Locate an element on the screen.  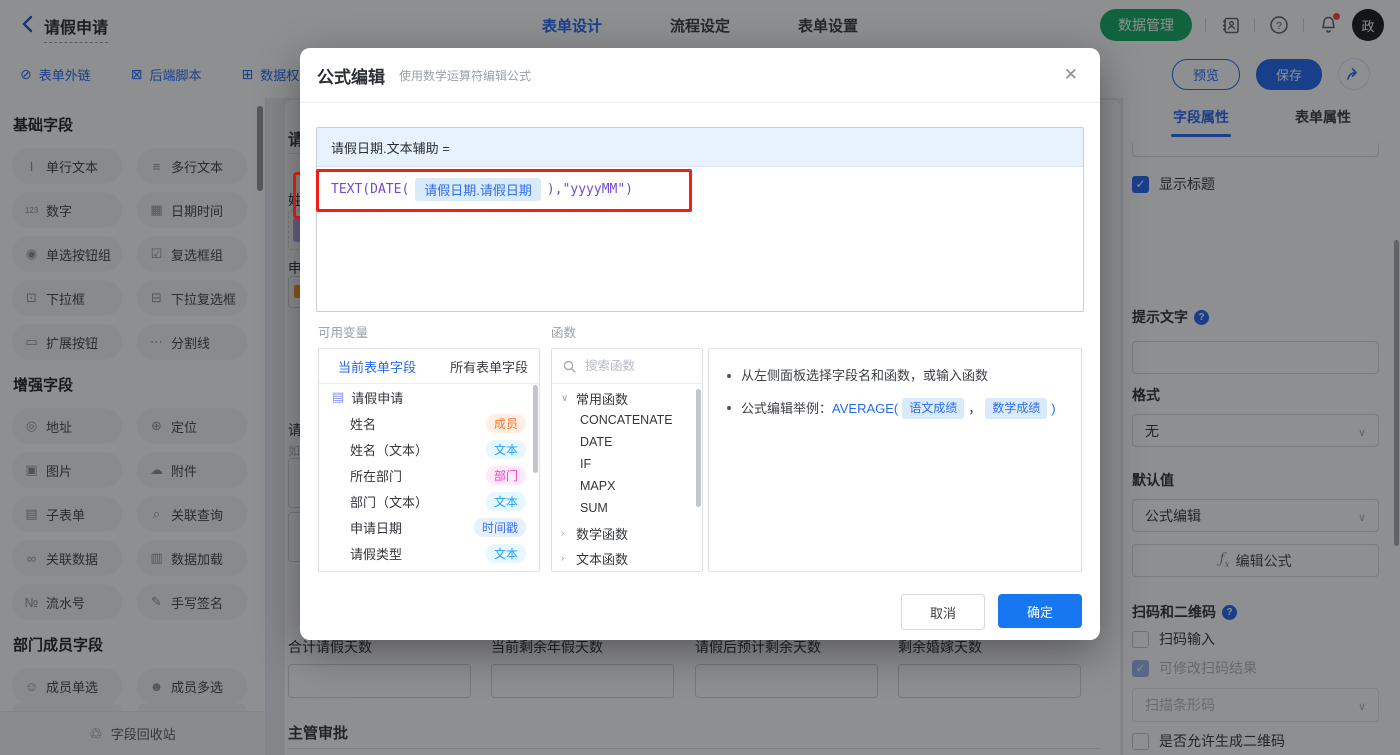
variables-tab: 当前表单字段 is located at coordinates (377, 366).